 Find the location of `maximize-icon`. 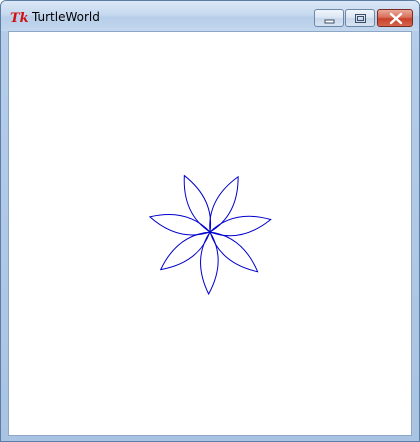

maximize-icon is located at coordinates (360, 18).